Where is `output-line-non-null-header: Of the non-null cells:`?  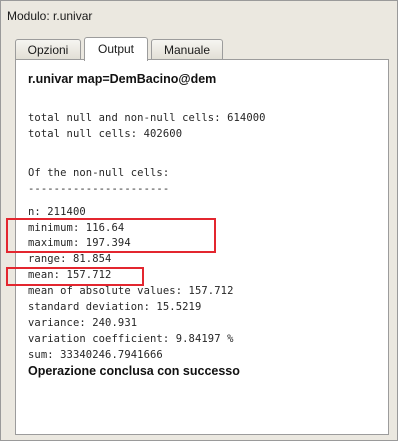
output-line-non-null-header: Of the non-null cells: is located at coordinates (99, 173).